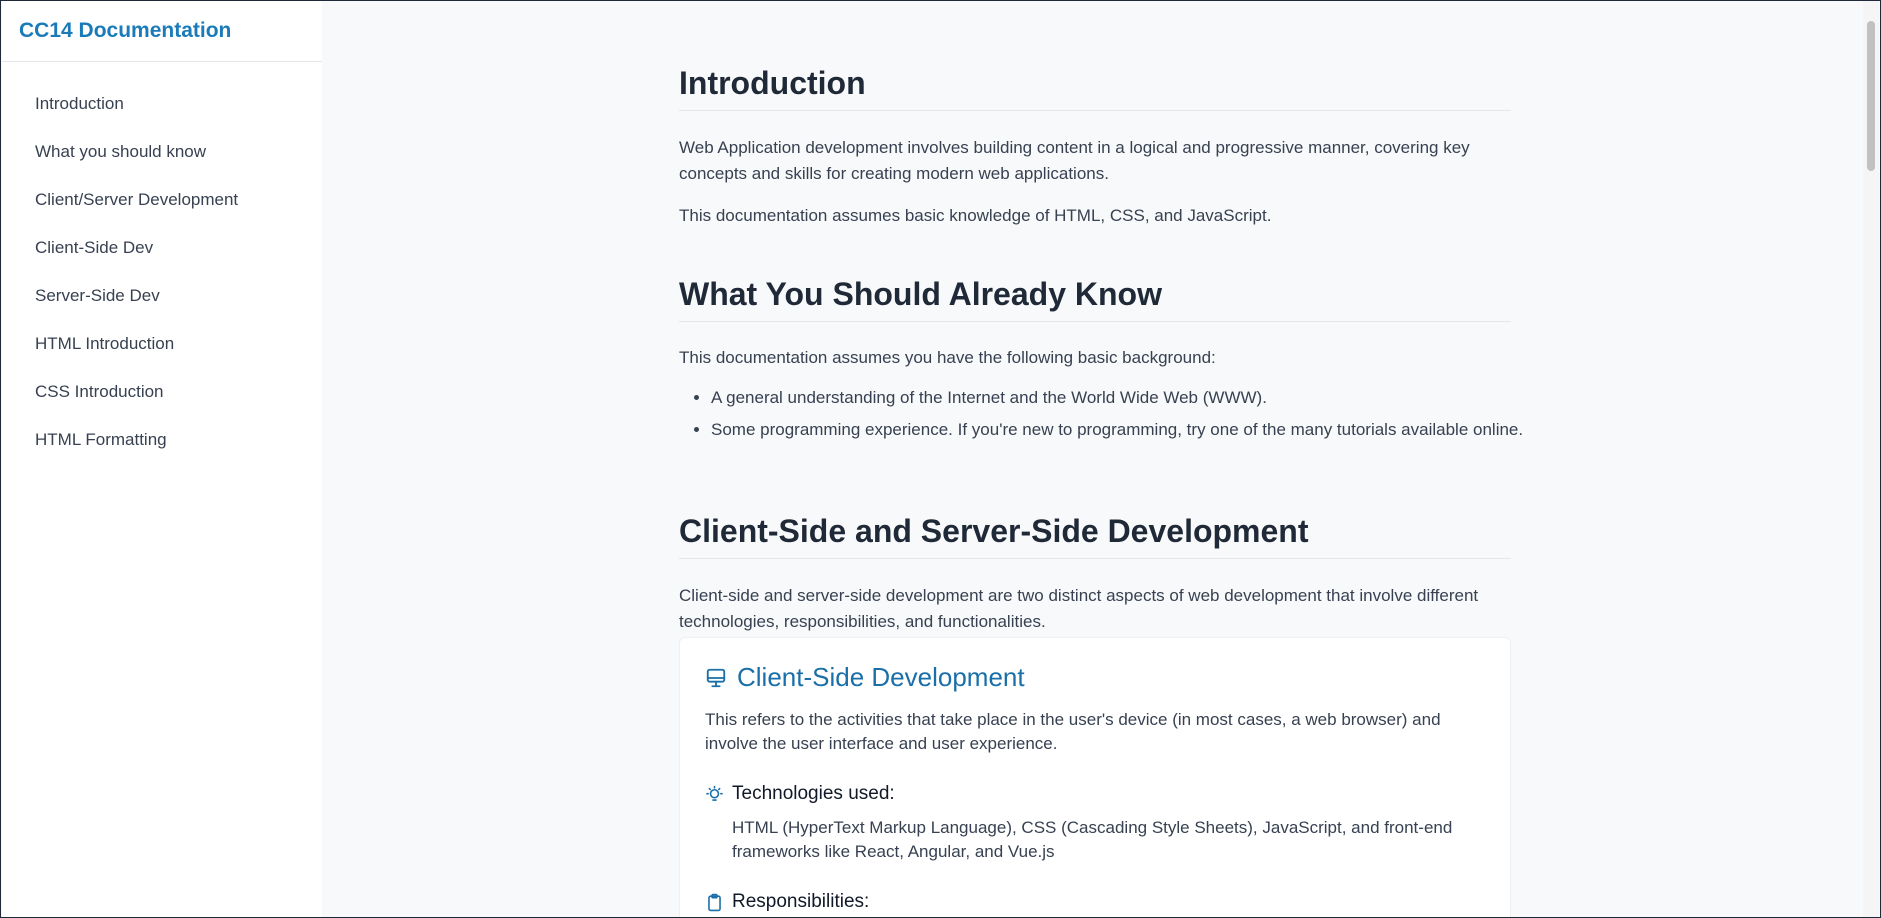 Image resolution: width=1881 pixels, height=918 pixels. What do you see at coordinates (1871, 96) in the screenshot?
I see `scrollbar-thumb` at bounding box center [1871, 96].